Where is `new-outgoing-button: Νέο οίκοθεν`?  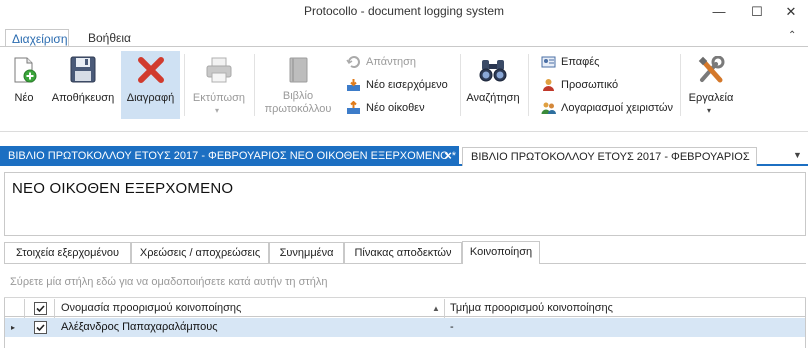 new-outgoing-button: Νέο οίκοθεν is located at coordinates (401, 108).